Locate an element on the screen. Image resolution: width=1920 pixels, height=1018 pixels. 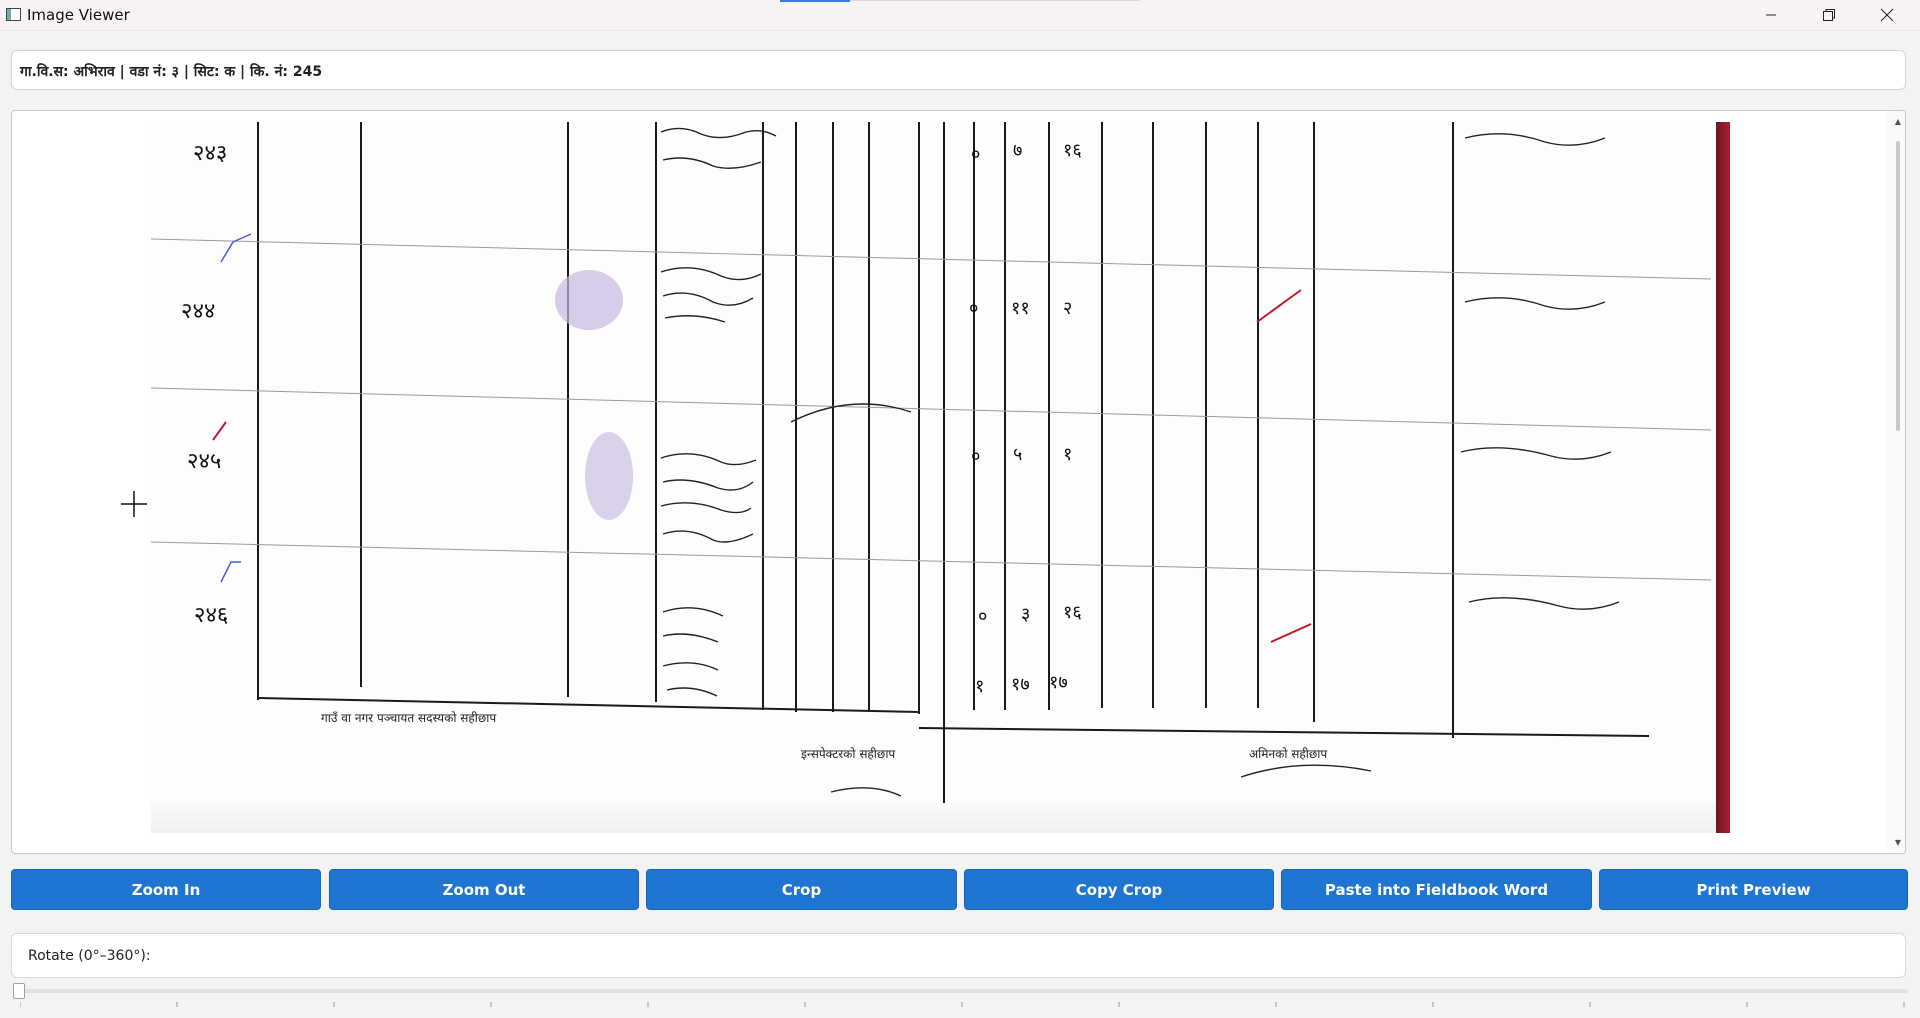
paste-into-fieldbook-word-button: Paste into Fieldbook Word is located at coordinates (1436, 889).